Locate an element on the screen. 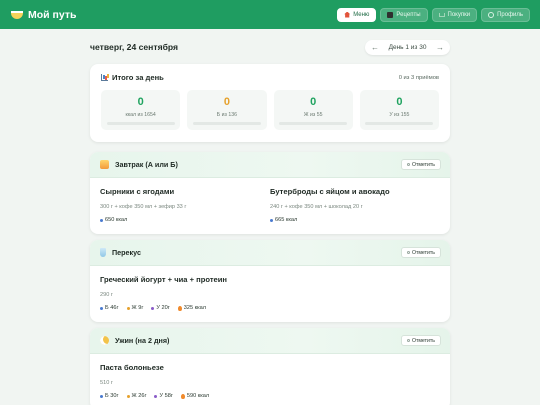 The height and width of the screenshot is (405, 540). fat-chip: Ж 9г is located at coordinates (135, 308).